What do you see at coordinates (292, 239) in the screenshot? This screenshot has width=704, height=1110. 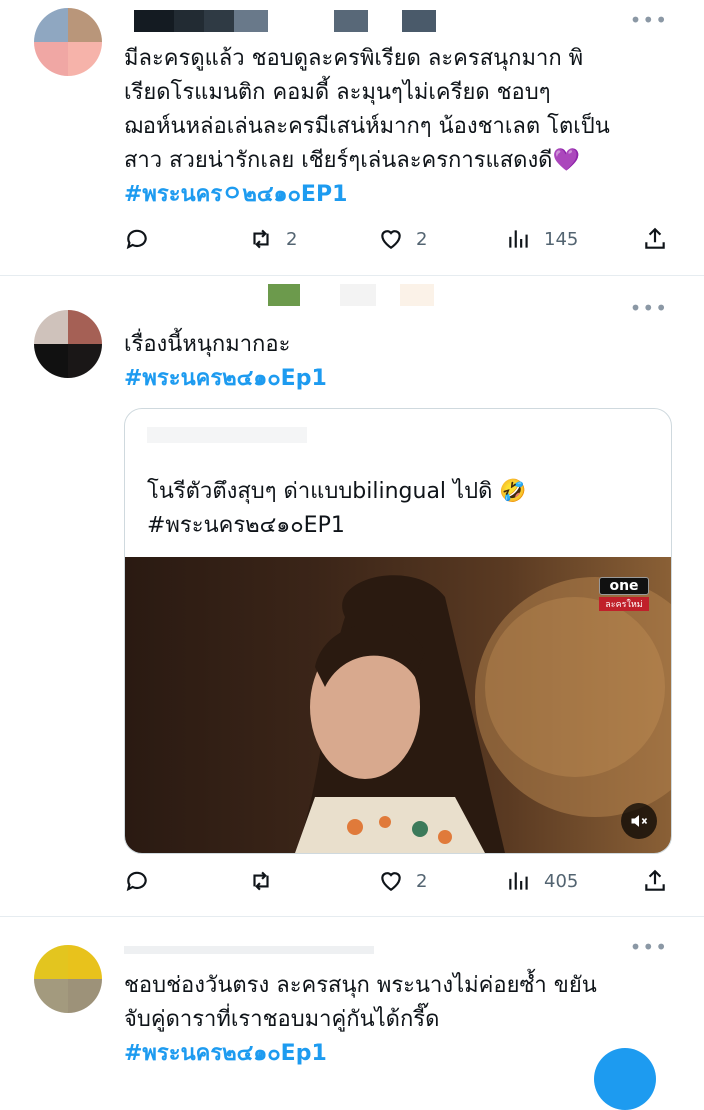 I see `retweet-count: 2` at bounding box center [292, 239].